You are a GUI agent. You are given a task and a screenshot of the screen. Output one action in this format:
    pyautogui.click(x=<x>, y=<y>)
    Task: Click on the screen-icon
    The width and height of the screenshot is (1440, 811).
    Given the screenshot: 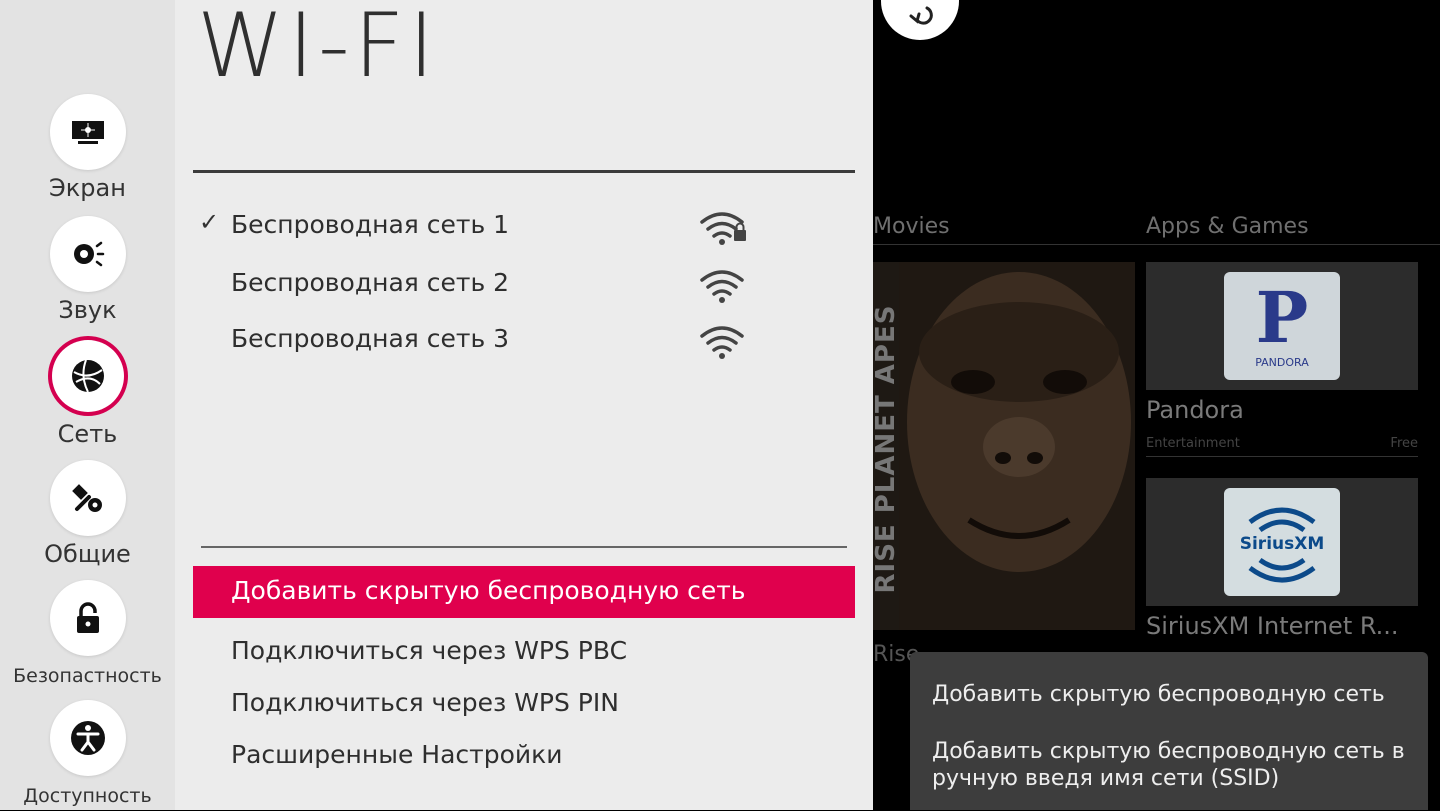 What is the action you would take?
    pyautogui.click(x=87, y=132)
    